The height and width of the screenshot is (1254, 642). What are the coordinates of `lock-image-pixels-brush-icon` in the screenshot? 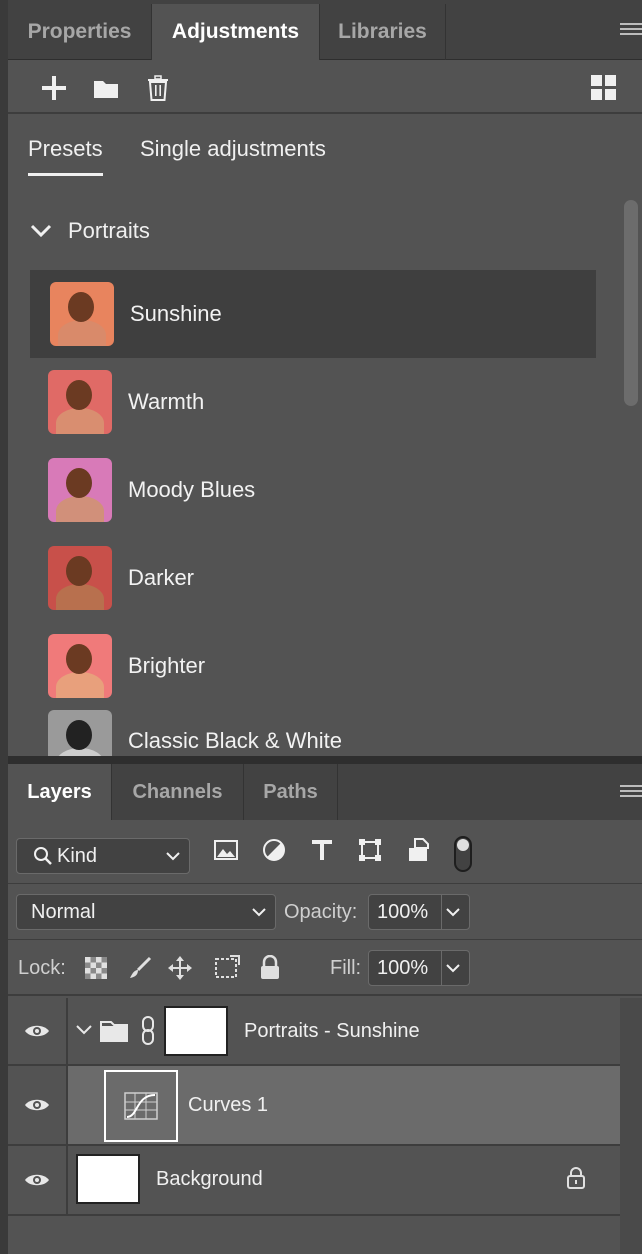 It's located at (140, 968).